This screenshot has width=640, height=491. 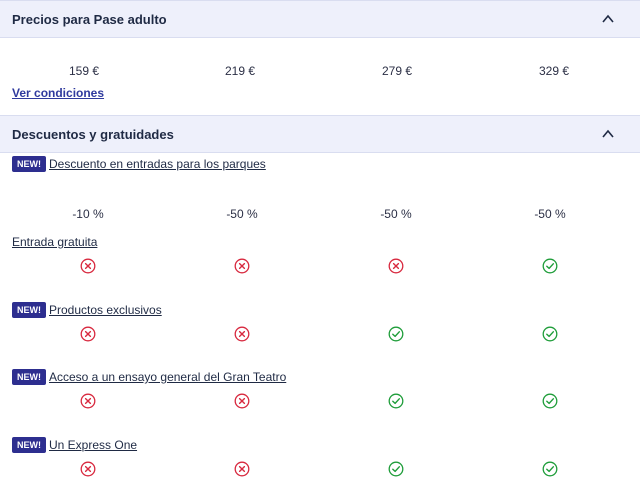 I want to click on price-tier-4: 329 €, so click(x=554, y=71).